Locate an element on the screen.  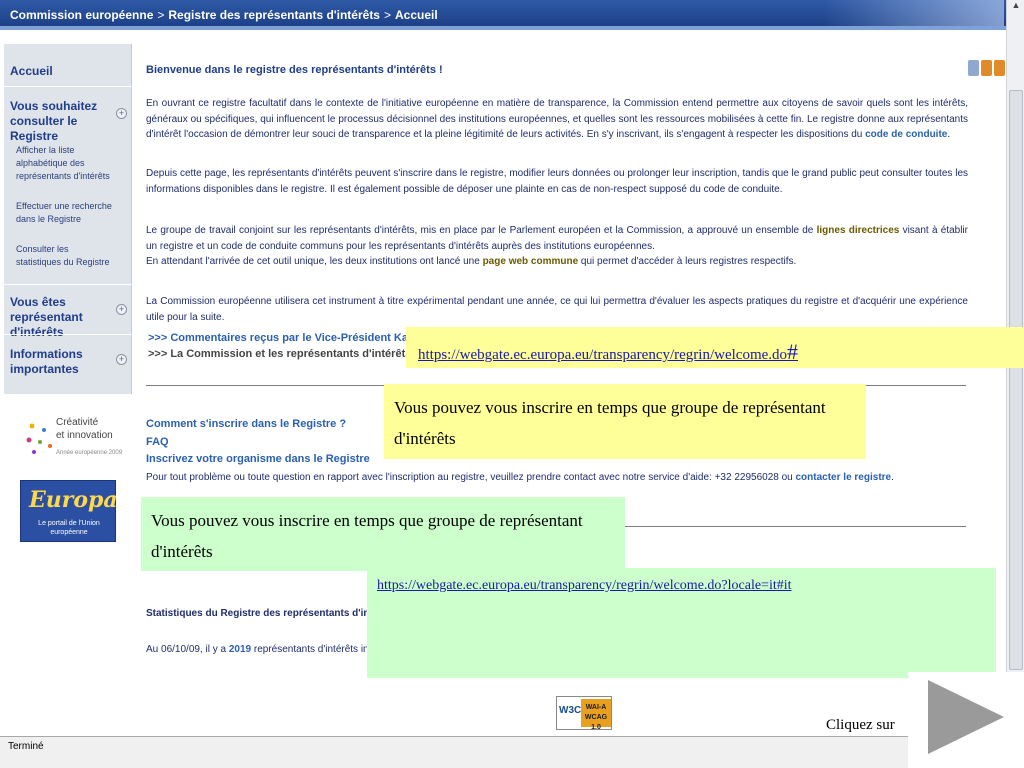
page-tools is located at coordinates (988, 69).